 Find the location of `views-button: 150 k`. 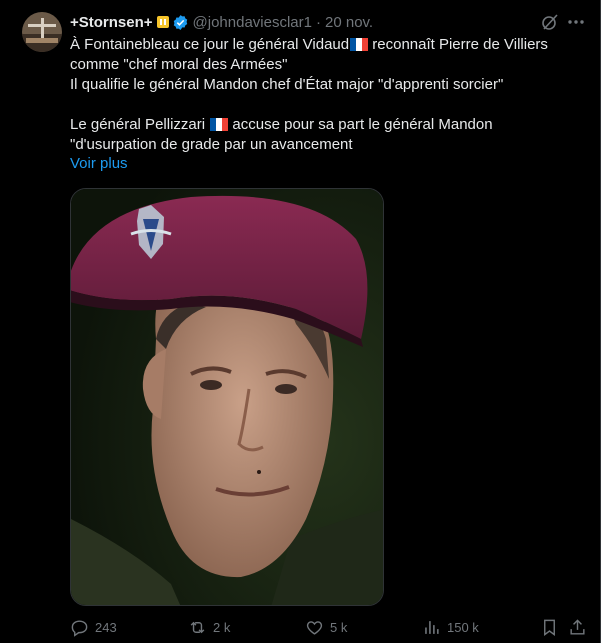

views-button: 150 k is located at coordinates (450, 627).